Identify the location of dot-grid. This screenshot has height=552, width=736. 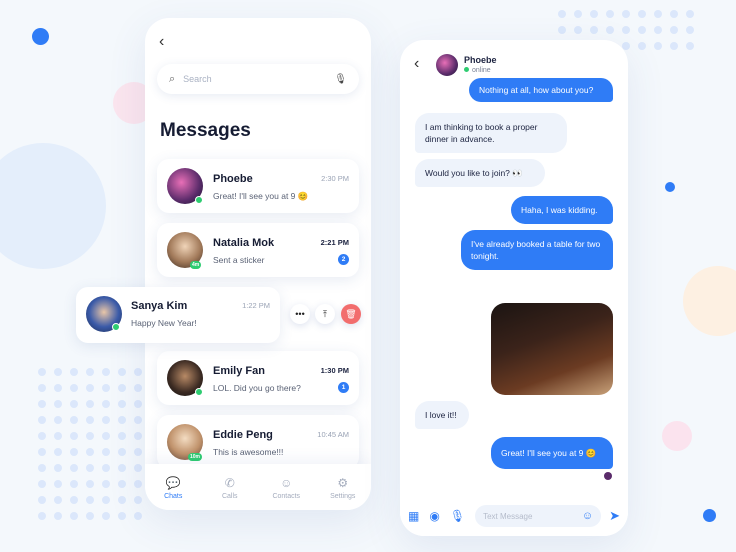
(90, 444).